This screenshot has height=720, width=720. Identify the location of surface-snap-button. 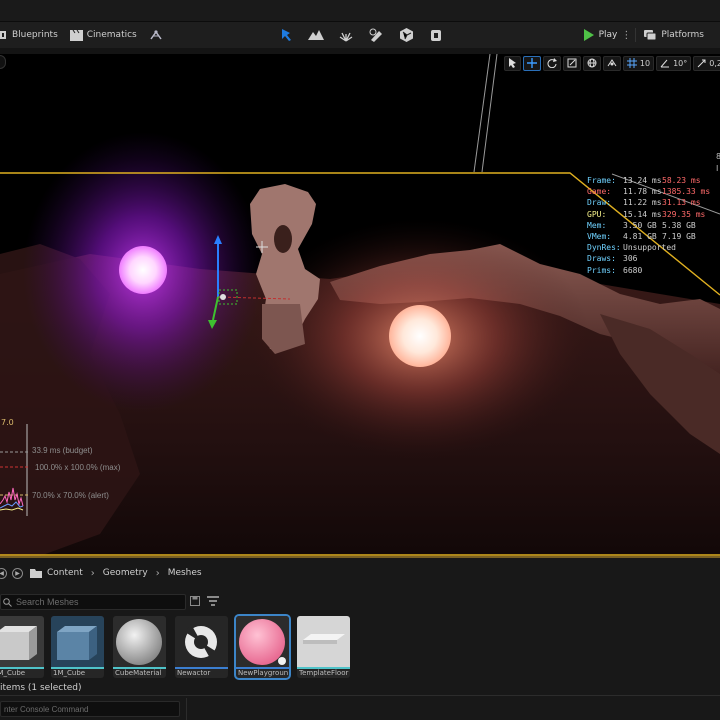
(611, 63).